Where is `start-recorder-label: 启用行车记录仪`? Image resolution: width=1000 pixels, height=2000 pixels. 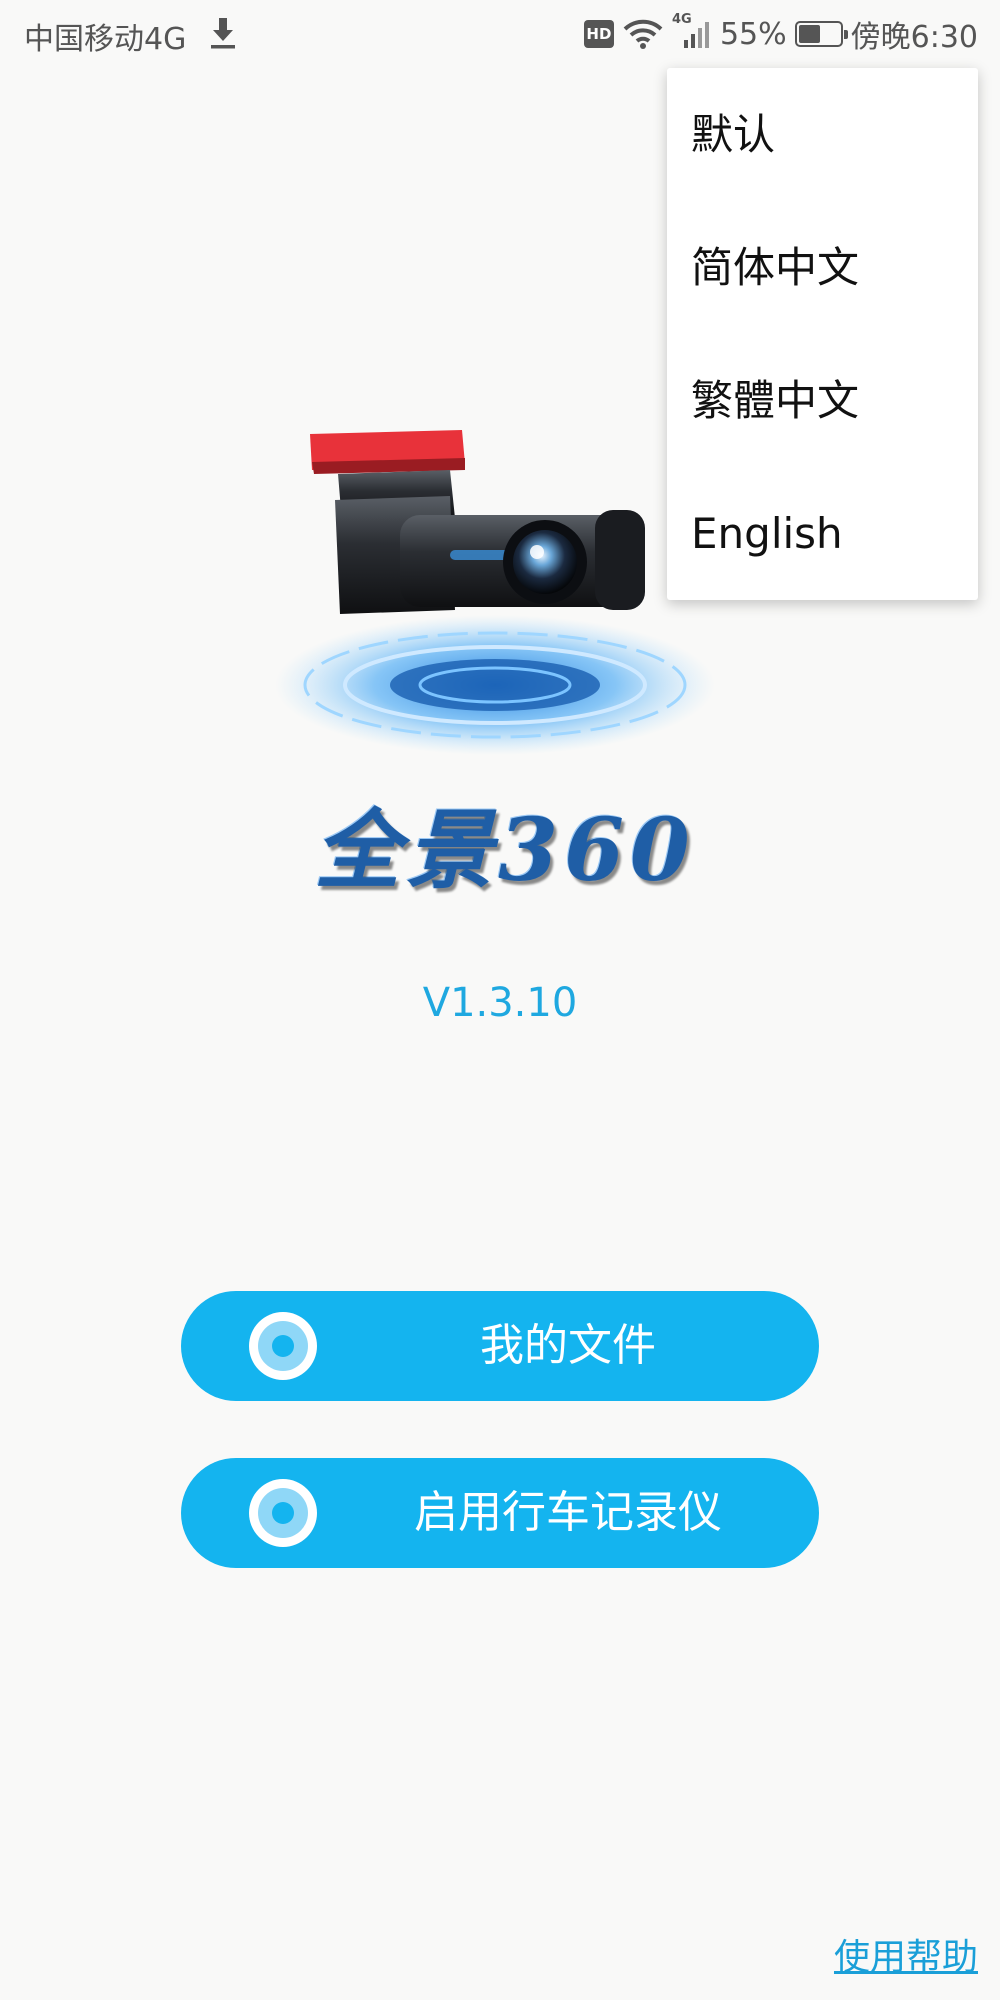
start-recorder-label: 启用行车记录仪 is located at coordinates (568, 1512).